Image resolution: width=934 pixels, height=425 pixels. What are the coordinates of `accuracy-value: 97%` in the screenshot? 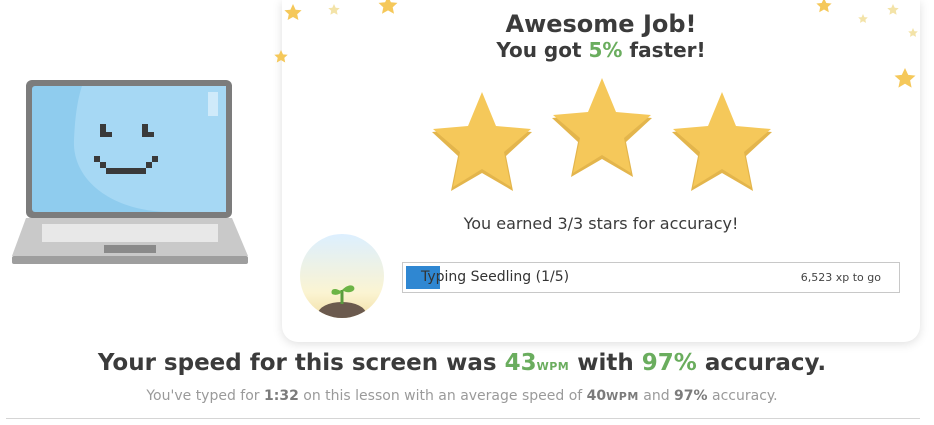 It's located at (669, 363).